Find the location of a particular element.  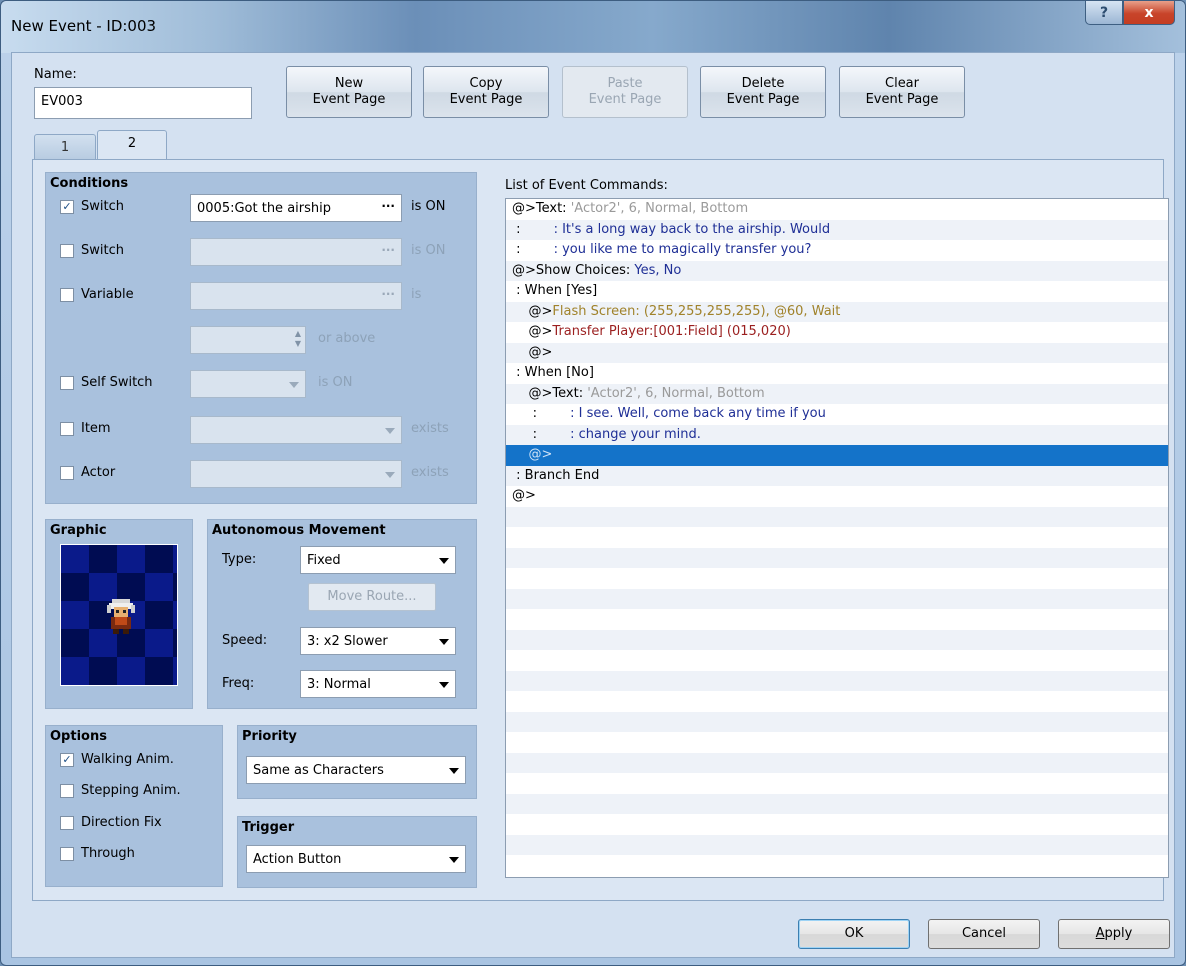

new-event-page-button: New Event Page is located at coordinates (349, 92).